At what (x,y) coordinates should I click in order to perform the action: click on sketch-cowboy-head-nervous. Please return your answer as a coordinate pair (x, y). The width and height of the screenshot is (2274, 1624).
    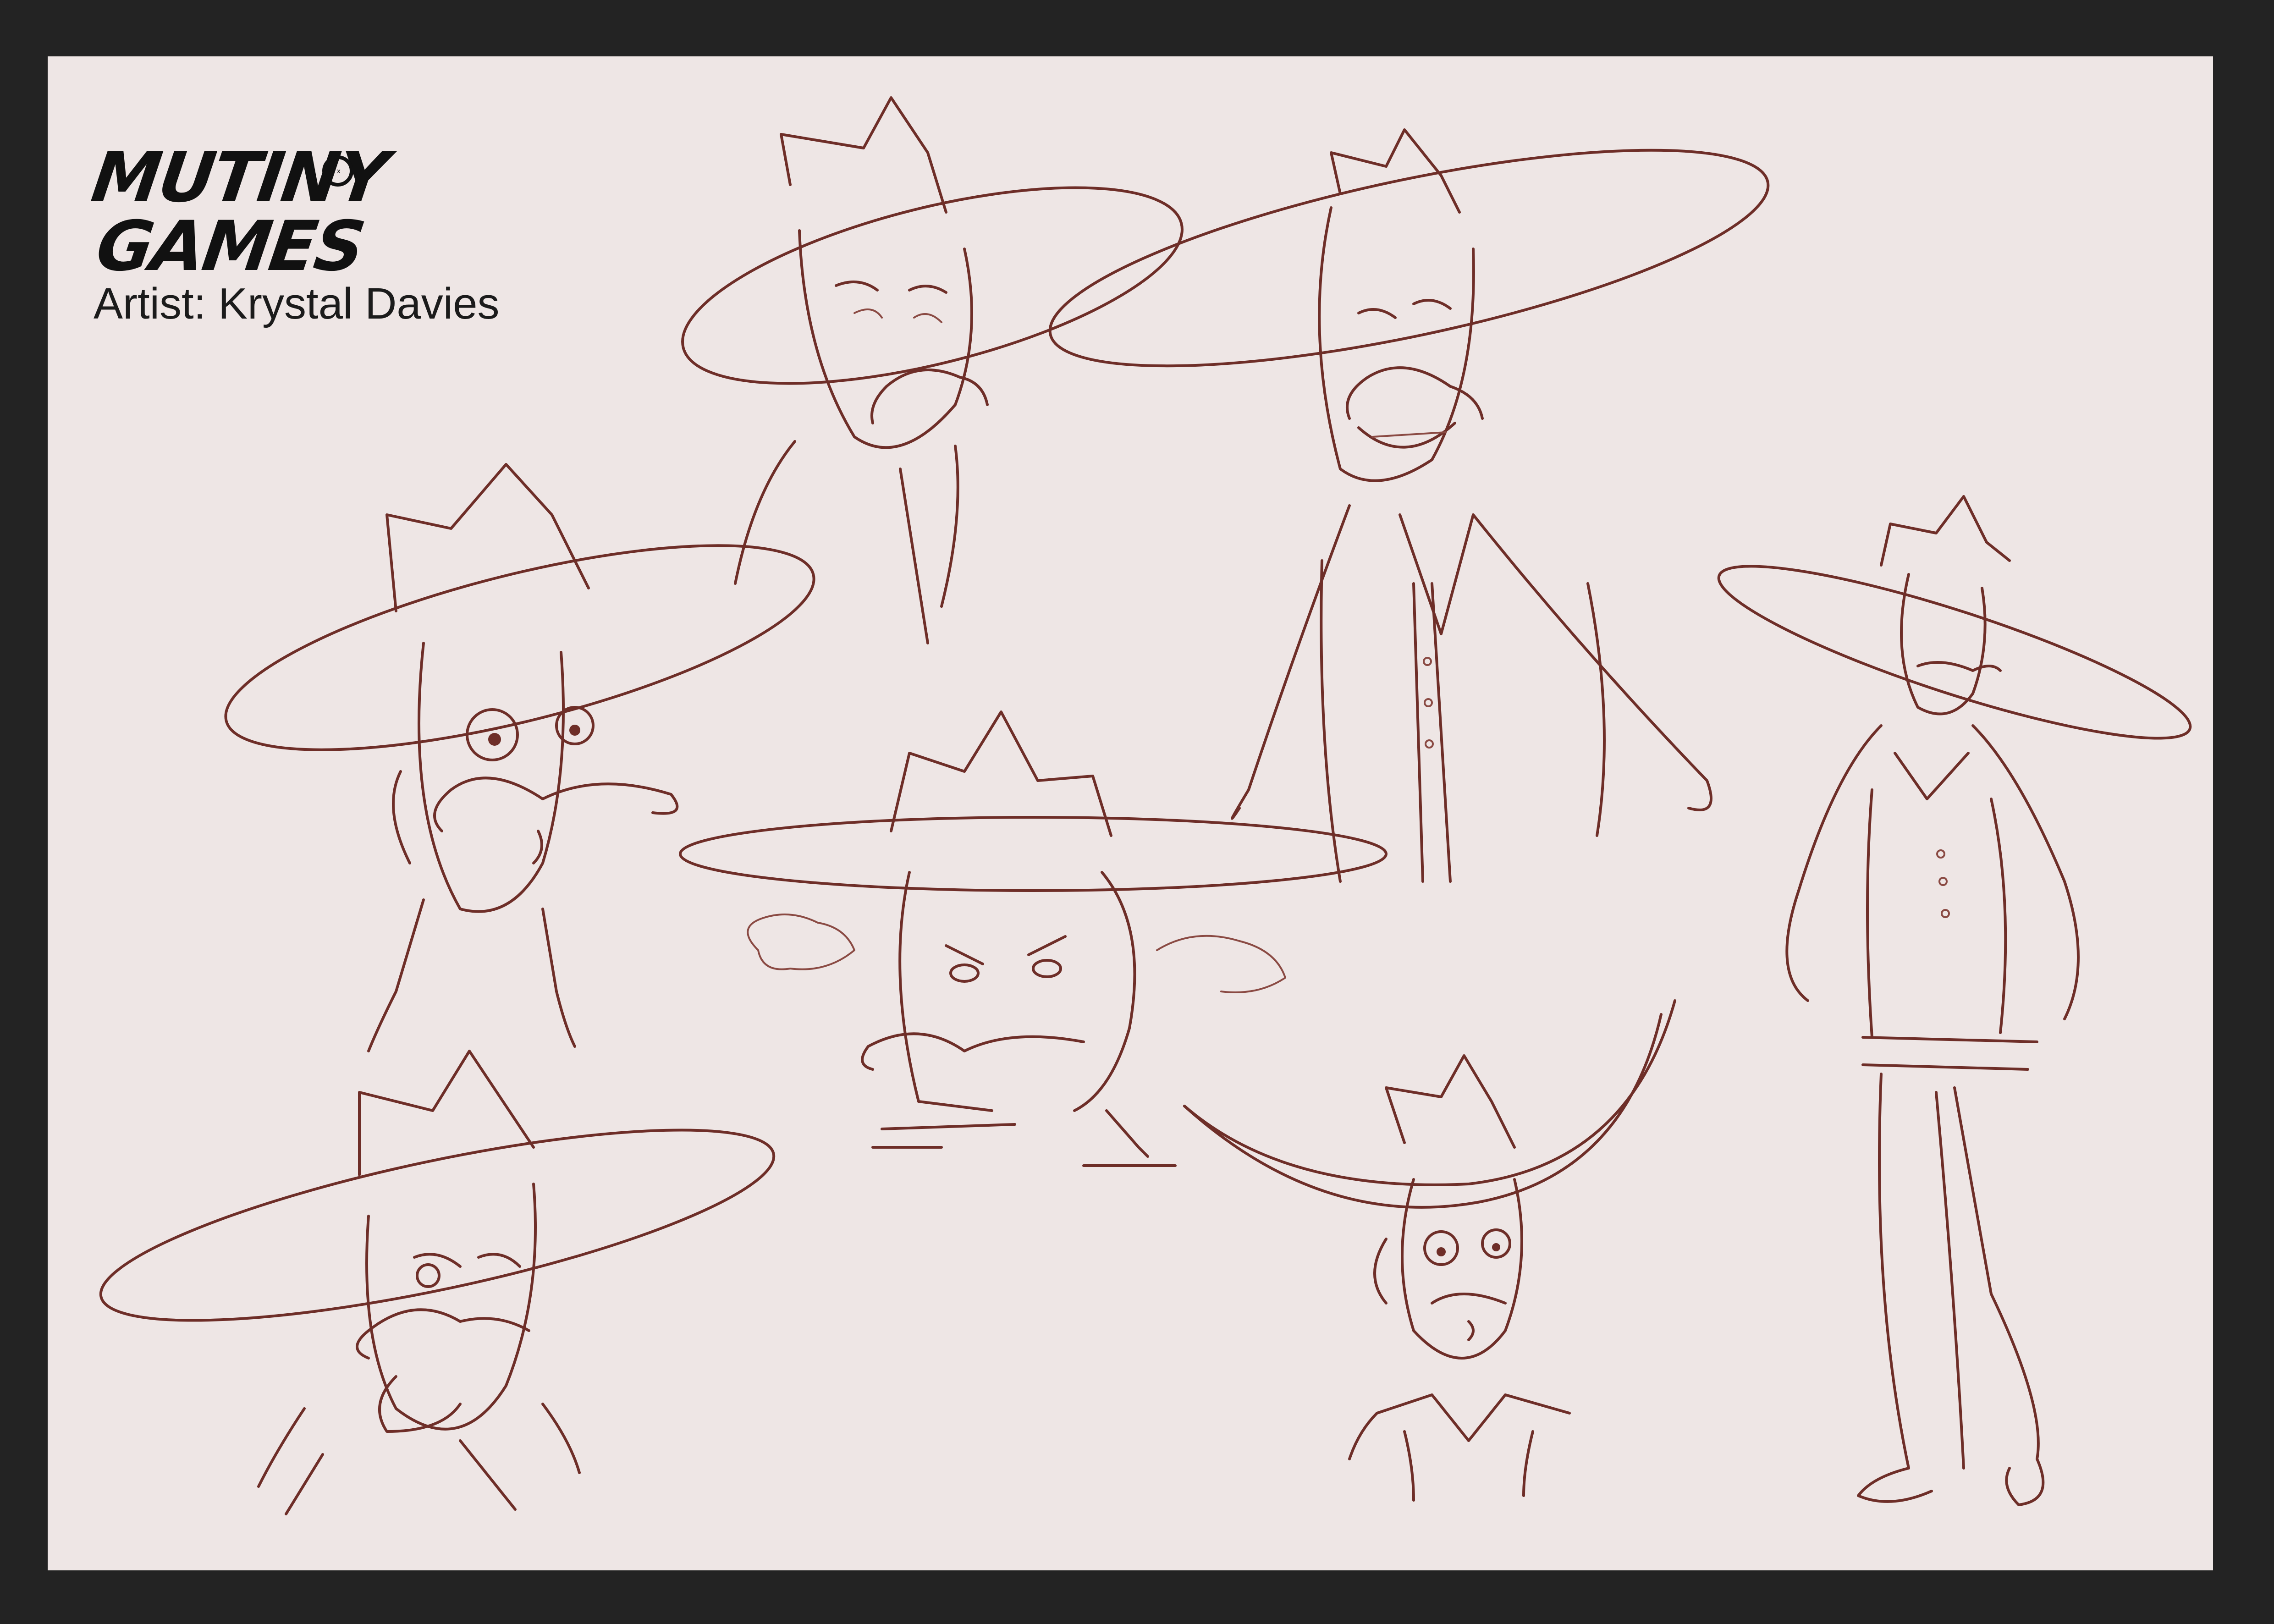
    Looking at the image, I should click on (1429, 1250).